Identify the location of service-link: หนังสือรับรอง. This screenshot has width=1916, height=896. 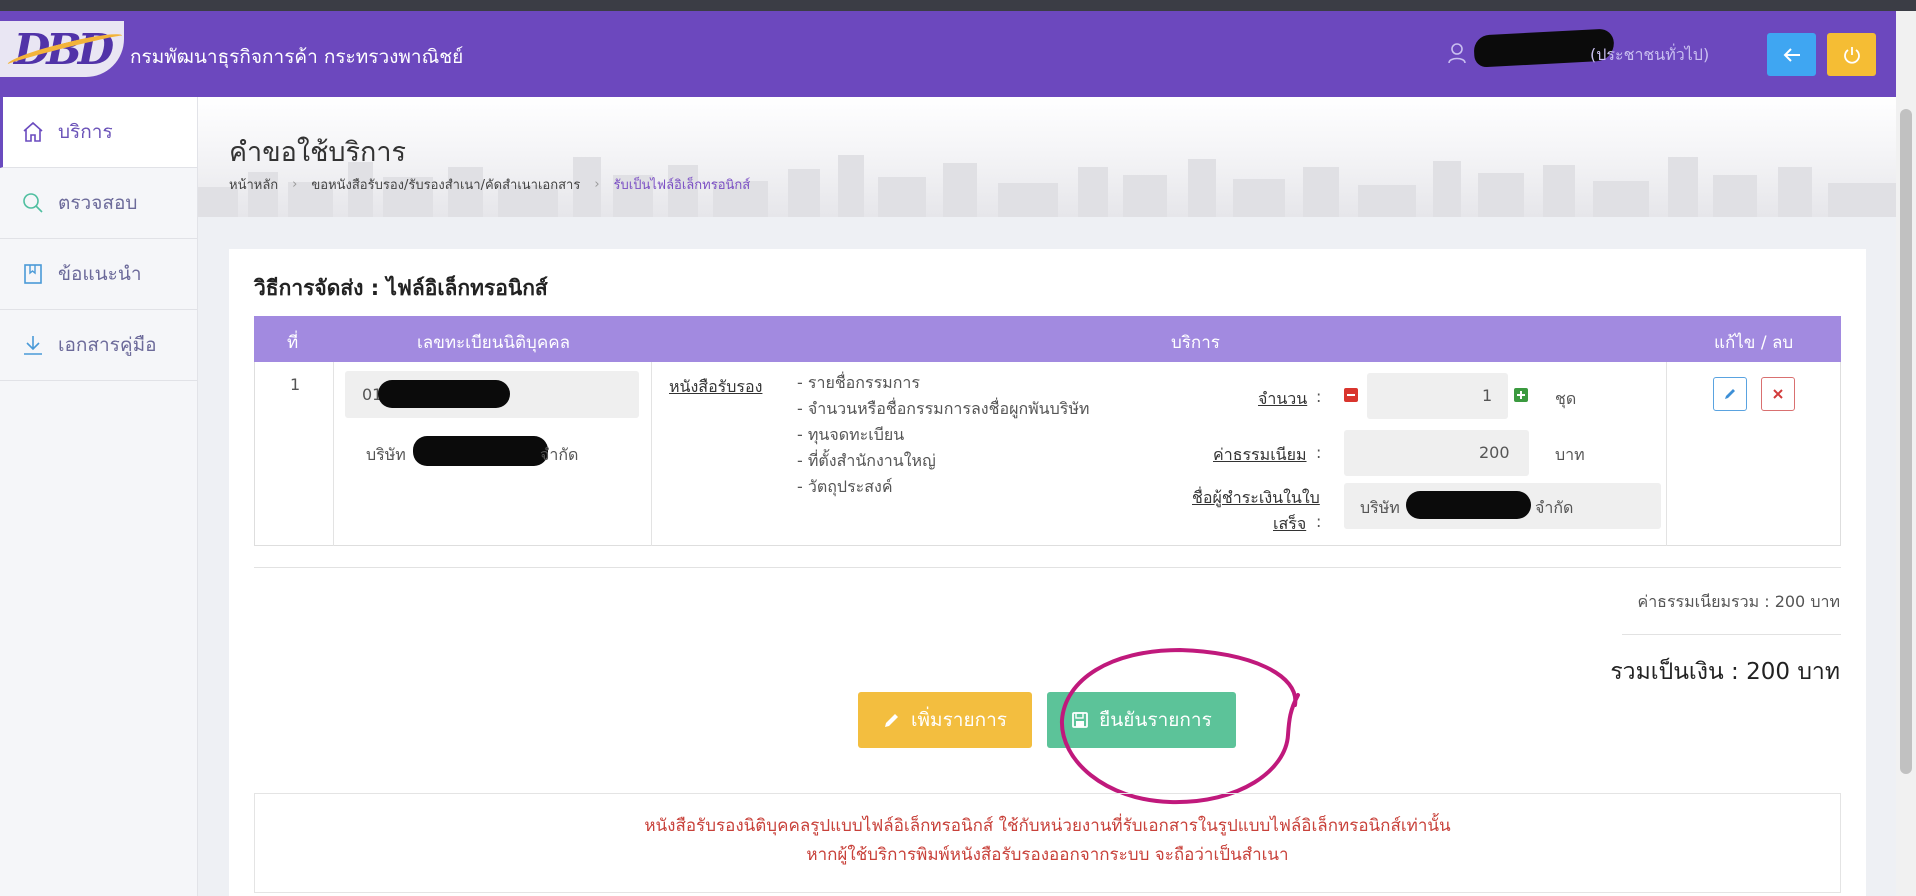
(715, 387).